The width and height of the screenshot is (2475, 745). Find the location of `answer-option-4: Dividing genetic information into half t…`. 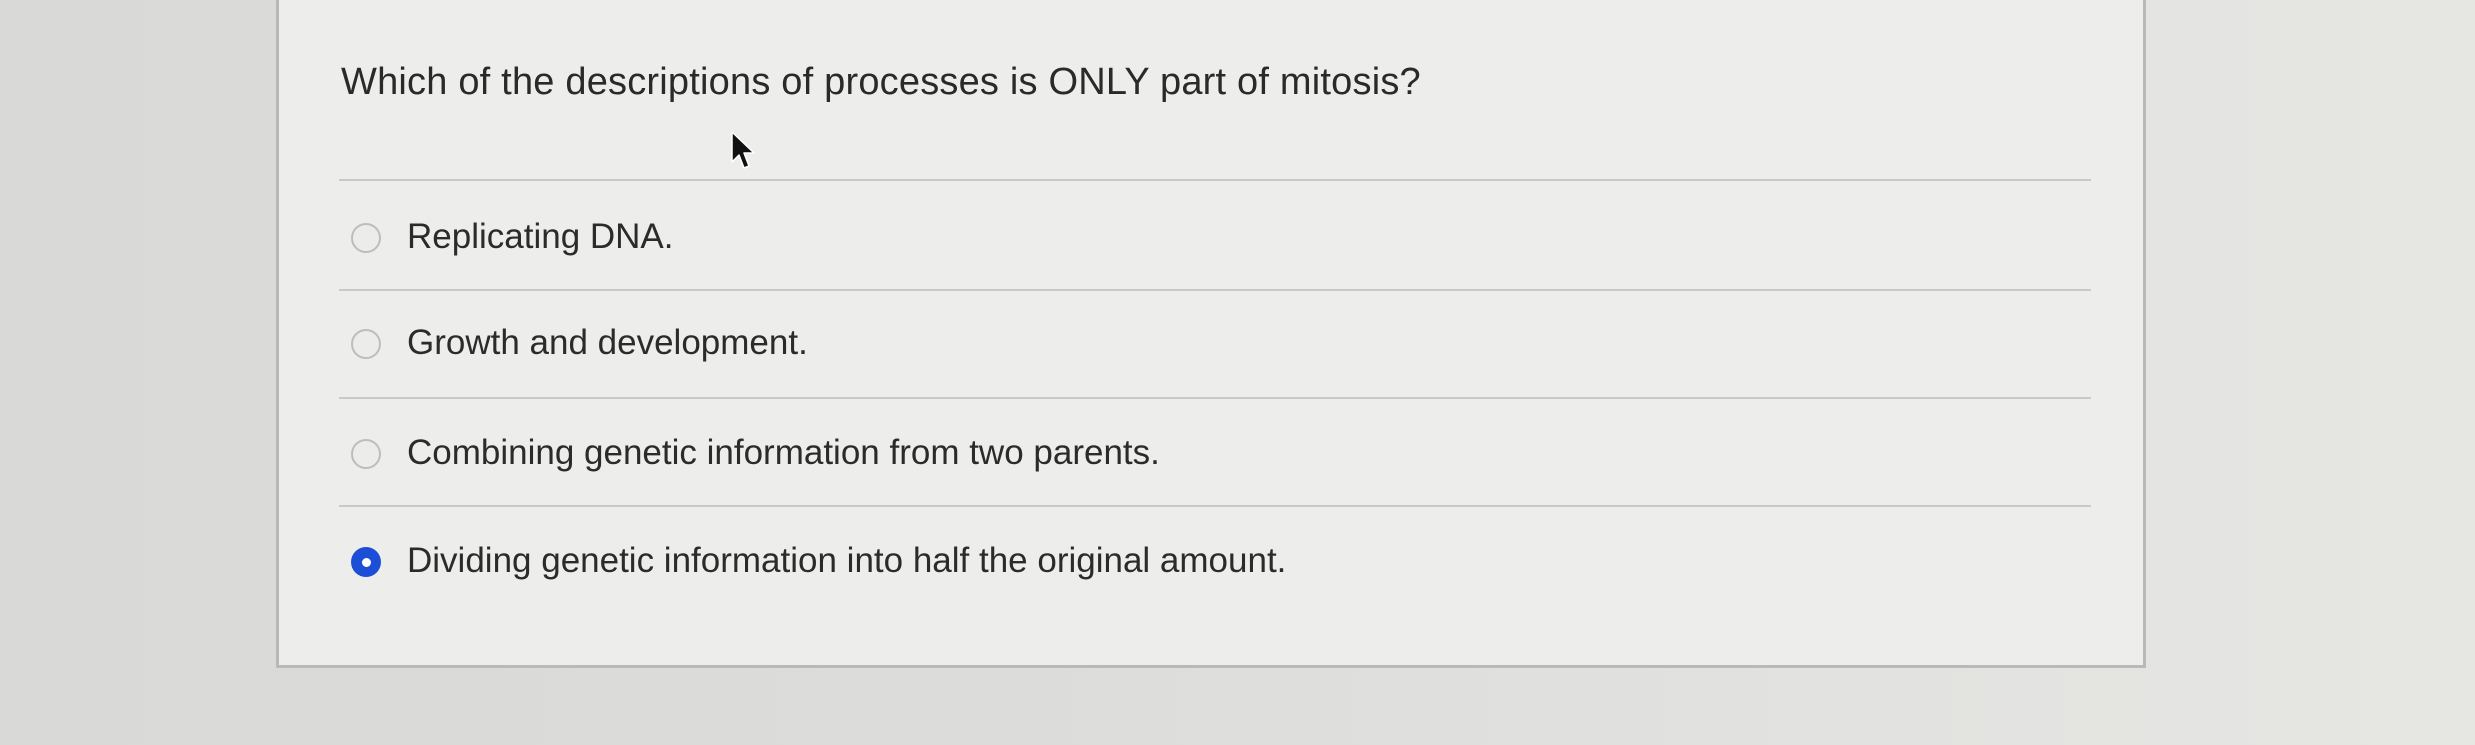

answer-option-4: Dividing genetic information into half t… is located at coordinates (1211, 563).